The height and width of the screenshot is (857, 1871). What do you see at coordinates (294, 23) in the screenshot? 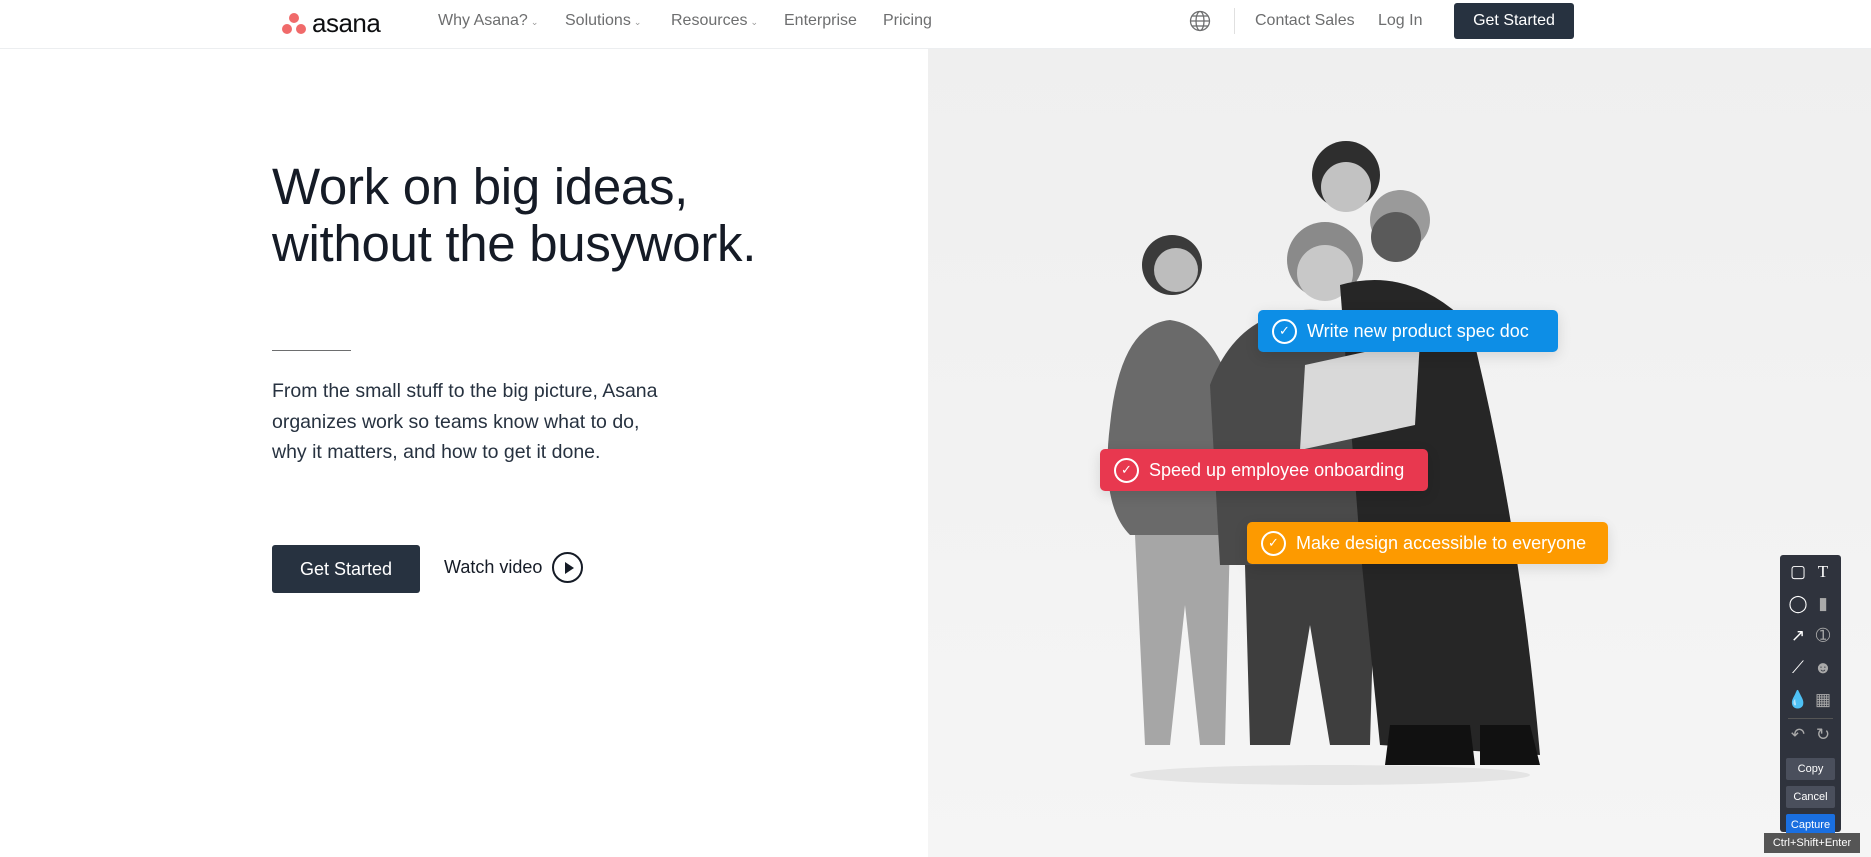
I see `asana-logo-icon` at bounding box center [294, 23].